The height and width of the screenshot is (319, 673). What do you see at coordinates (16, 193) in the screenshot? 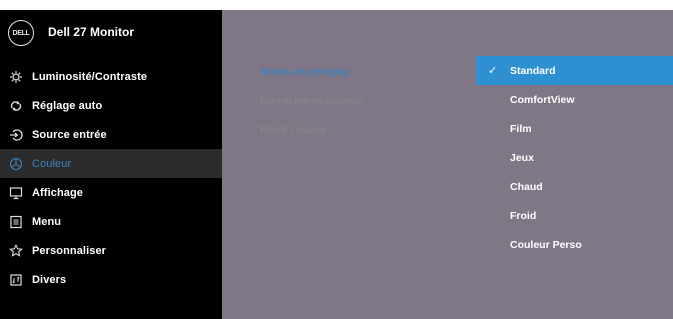
I see `display-icon` at bounding box center [16, 193].